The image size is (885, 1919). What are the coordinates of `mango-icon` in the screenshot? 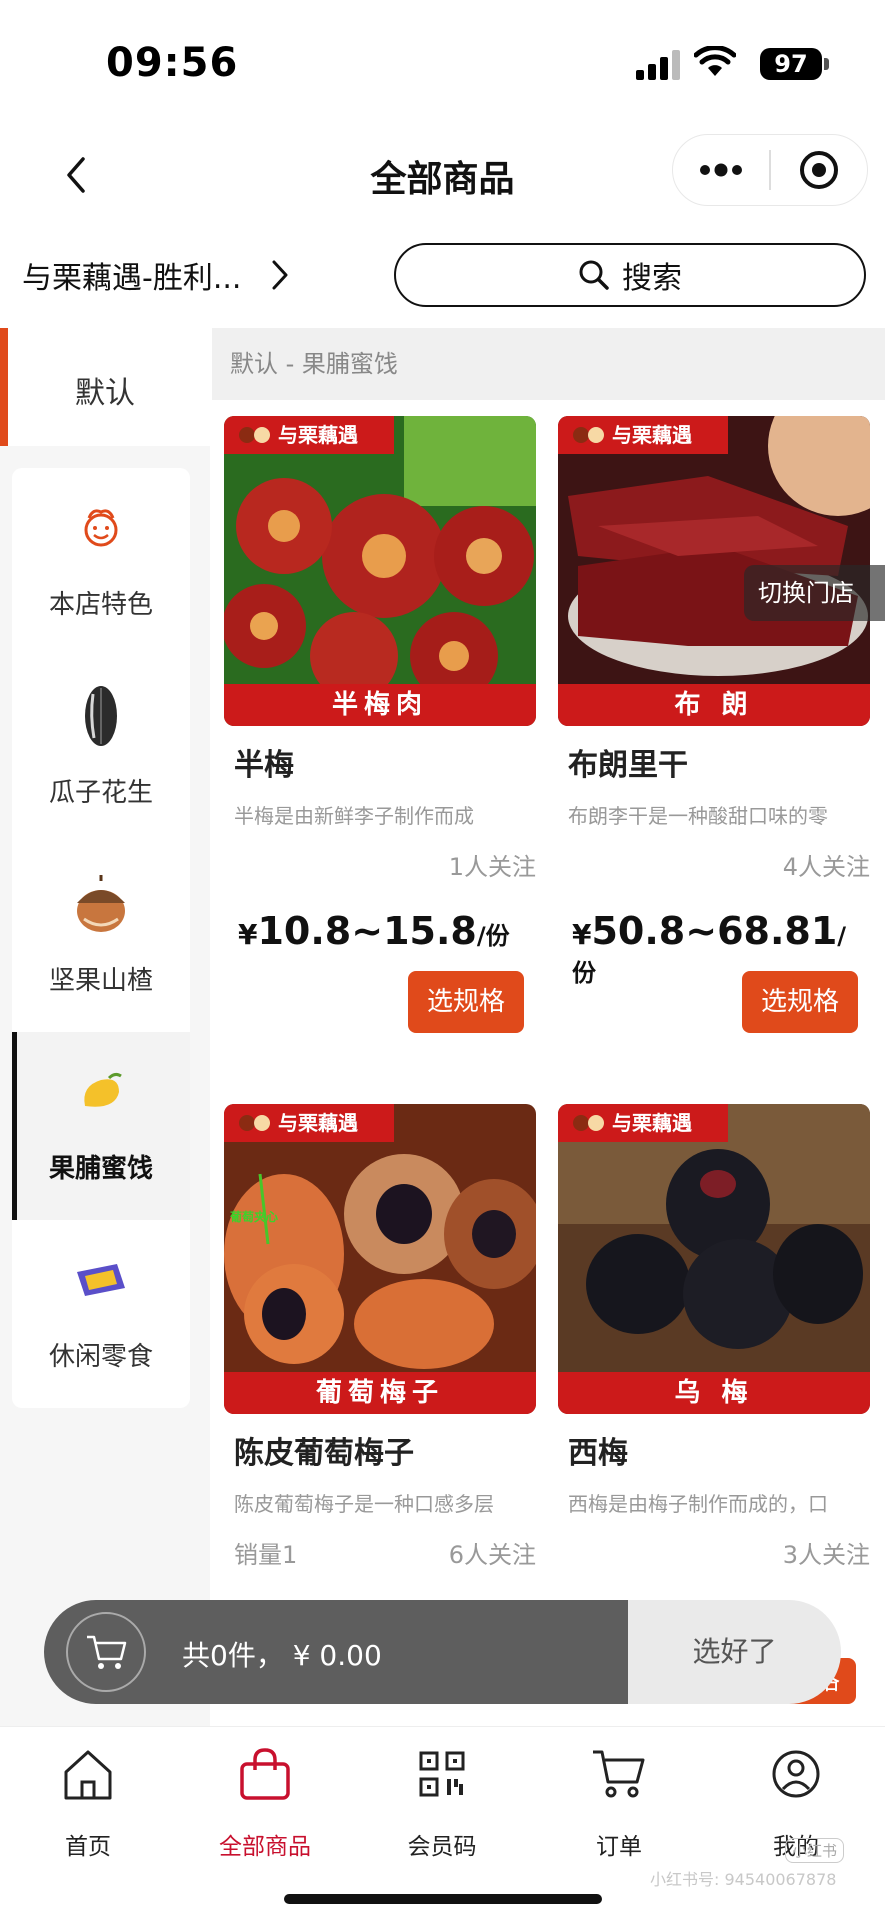 It's located at (103, 1089).